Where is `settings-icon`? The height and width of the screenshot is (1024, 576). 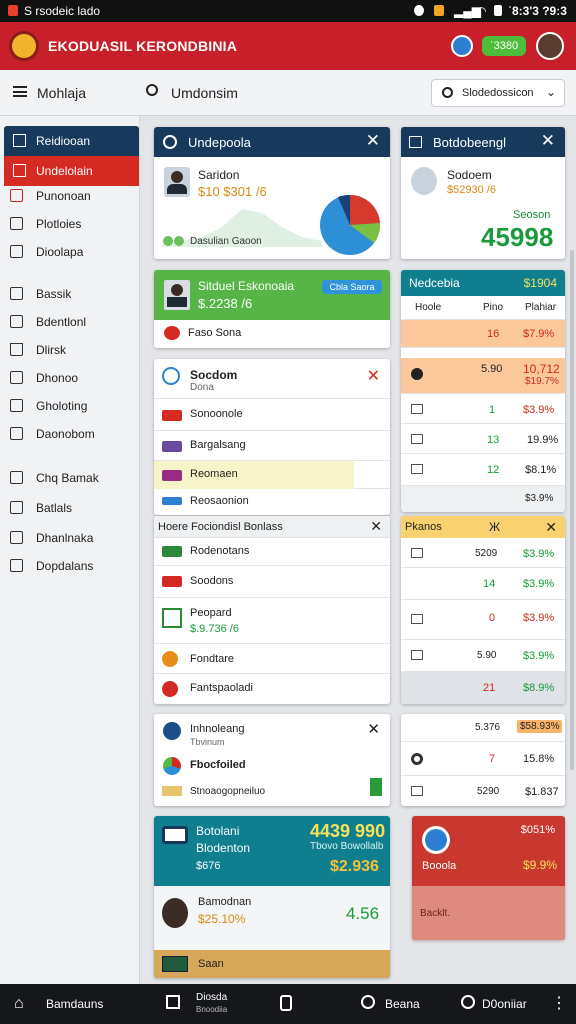 settings-icon is located at coordinates (468, 1002).